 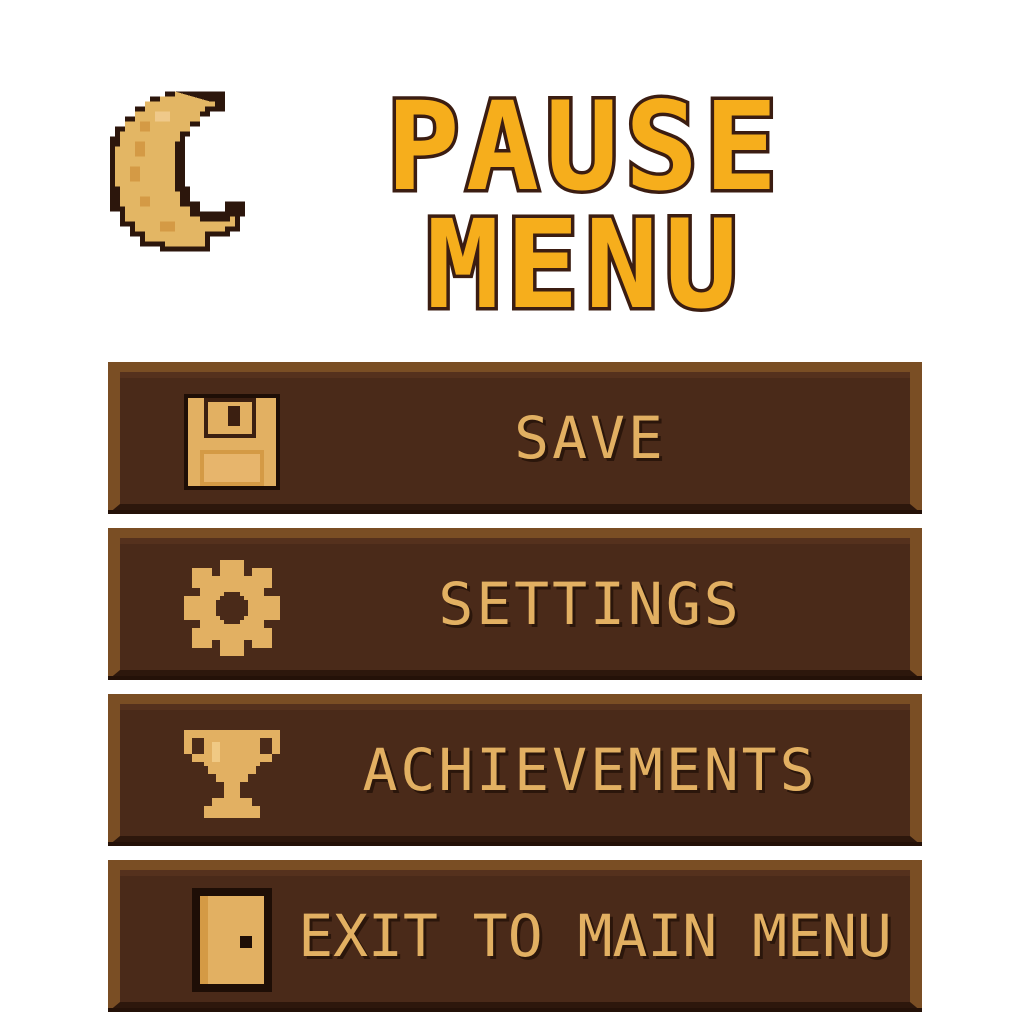 I want to click on trophy-icon, so click(x=232, y=774).